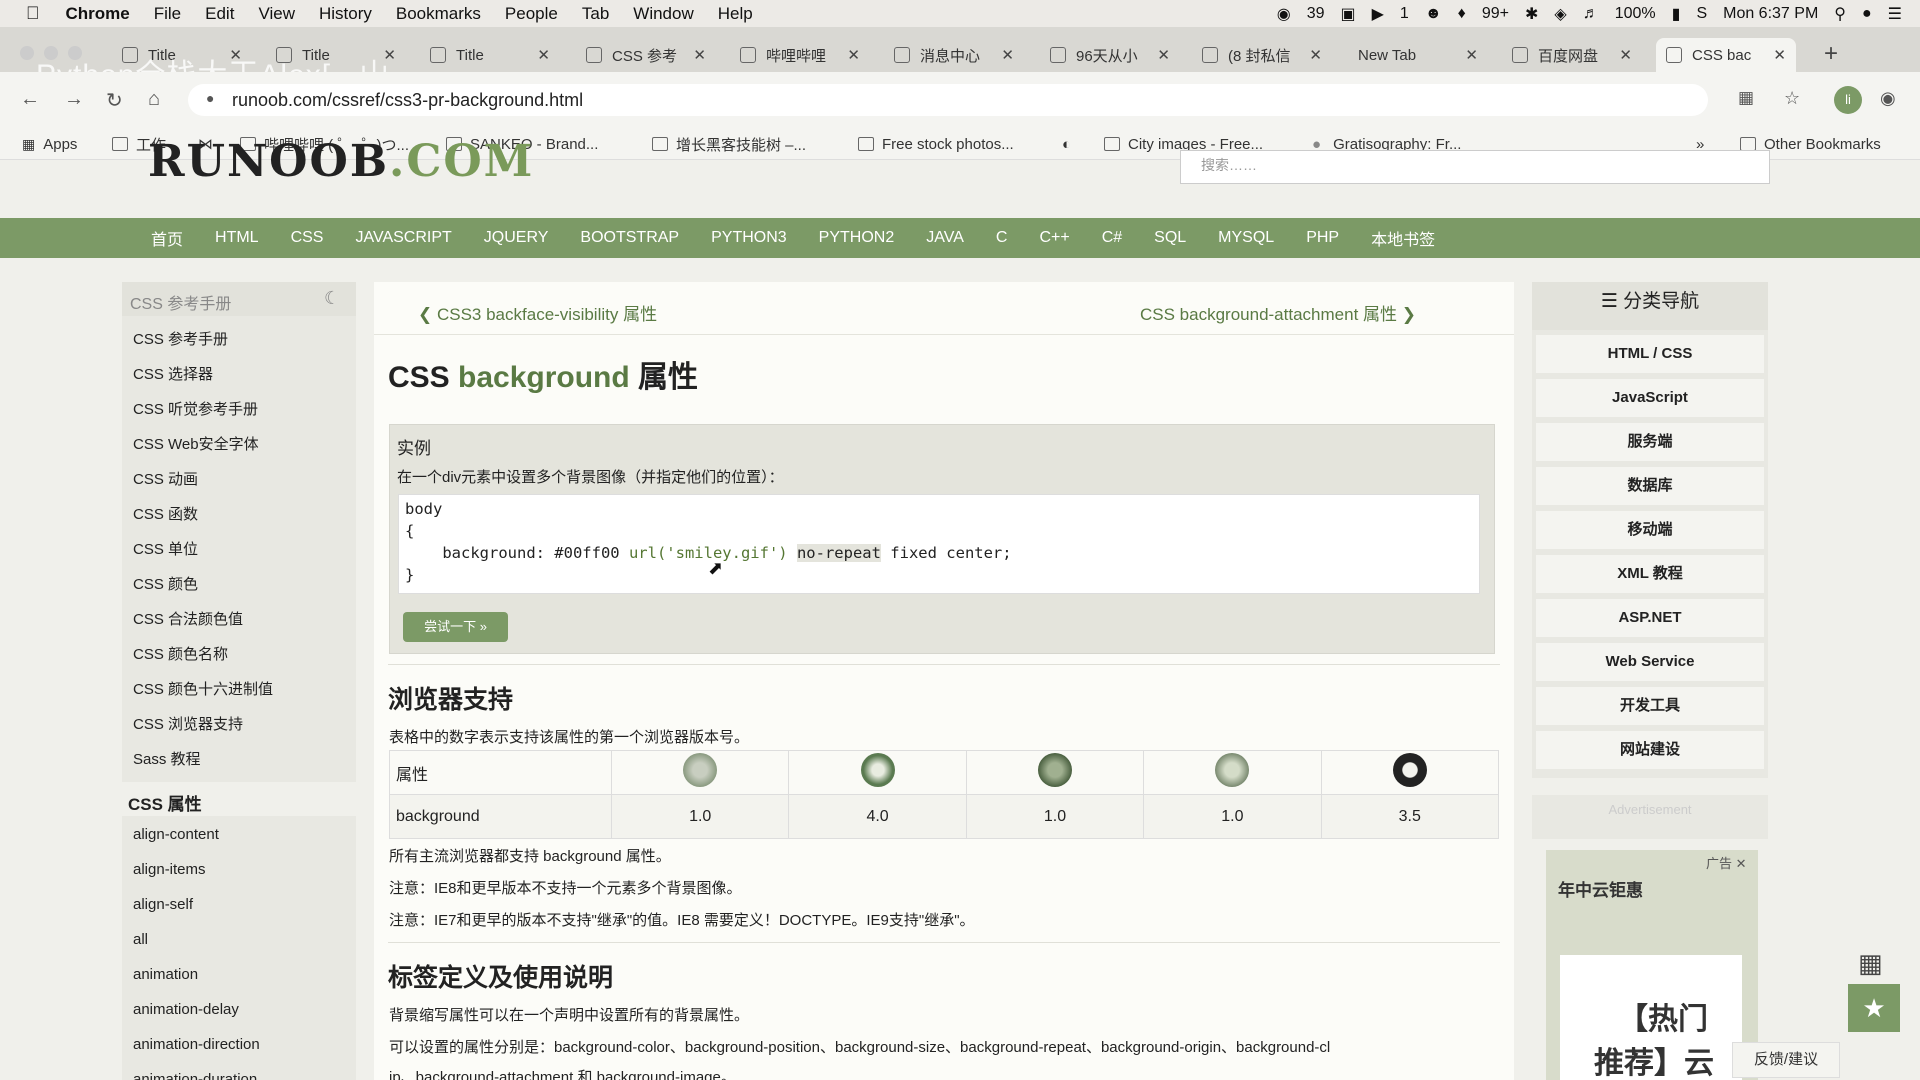 The height and width of the screenshot is (1080, 1920). I want to click on forward-icon: →, so click(74, 99).